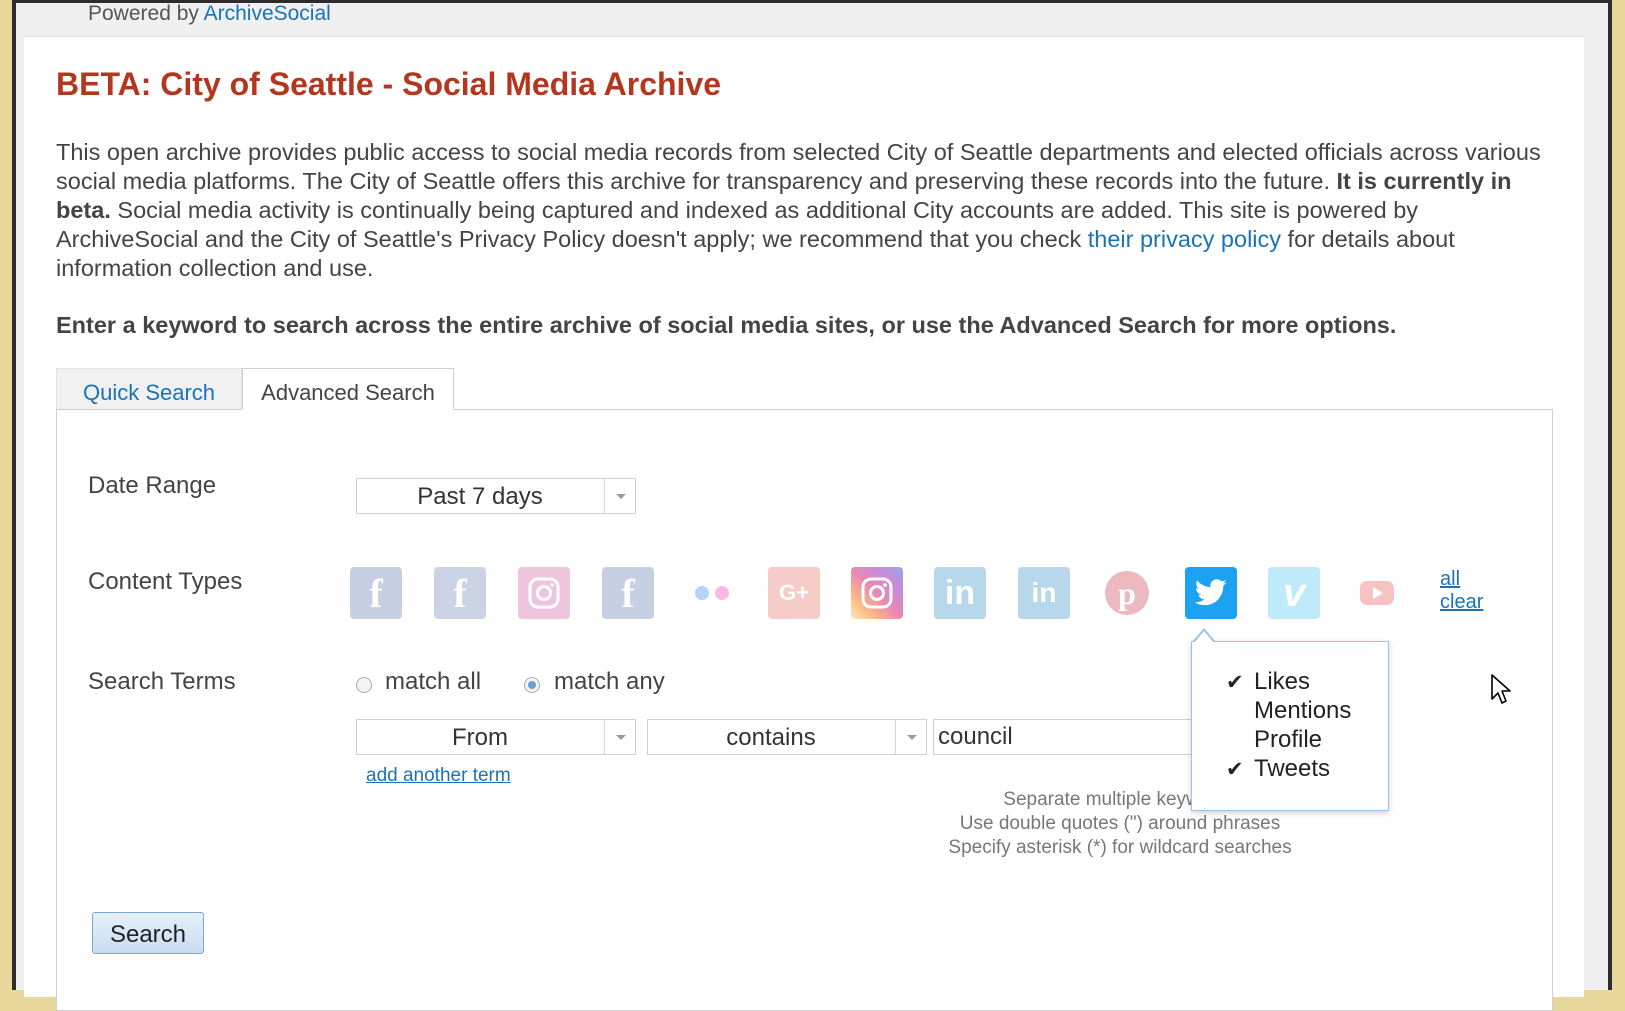 Image resolution: width=1625 pixels, height=1011 pixels. What do you see at coordinates (532, 685) in the screenshot?
I see `match-any-radio` at bounding box center [532, 685].